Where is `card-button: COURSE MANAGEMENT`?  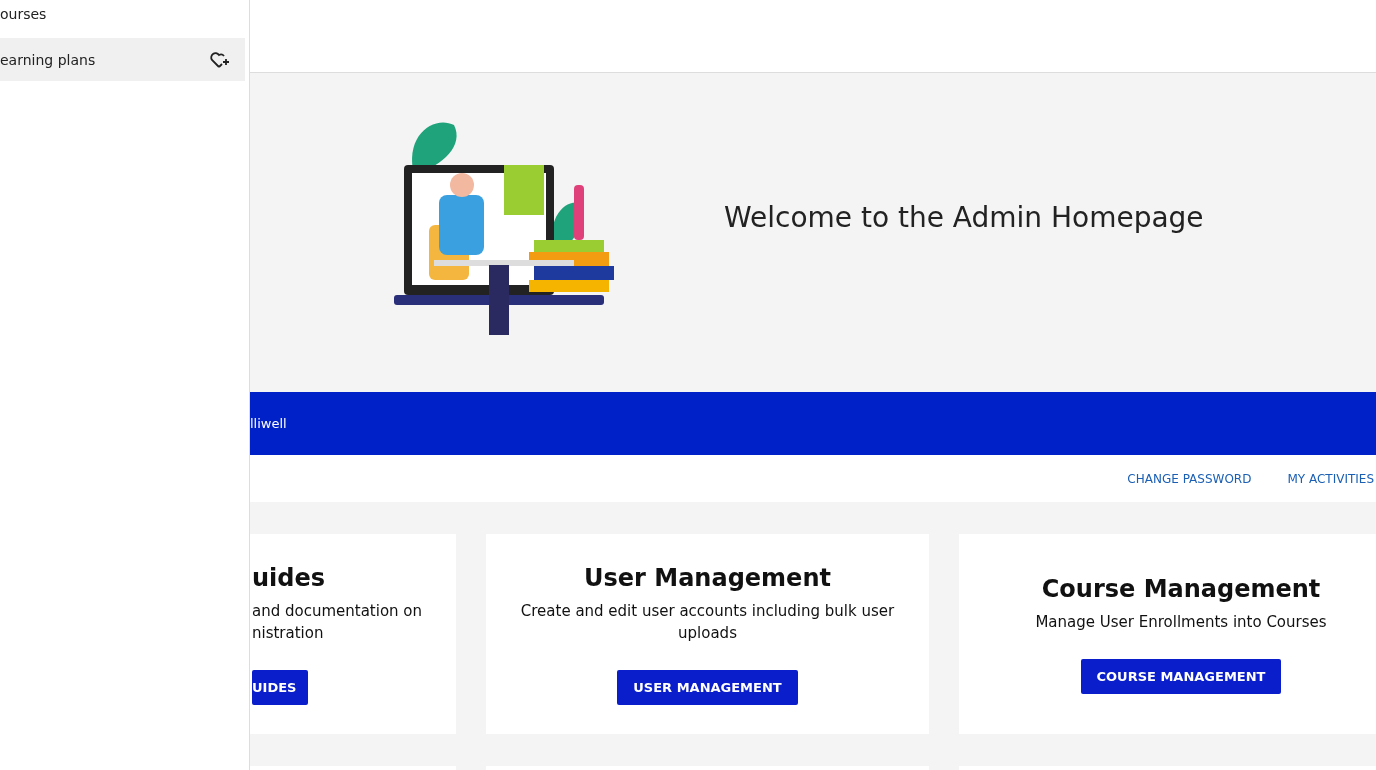
card-button: COURSE MANAGEMENT is located at coordinates (1181, 676).